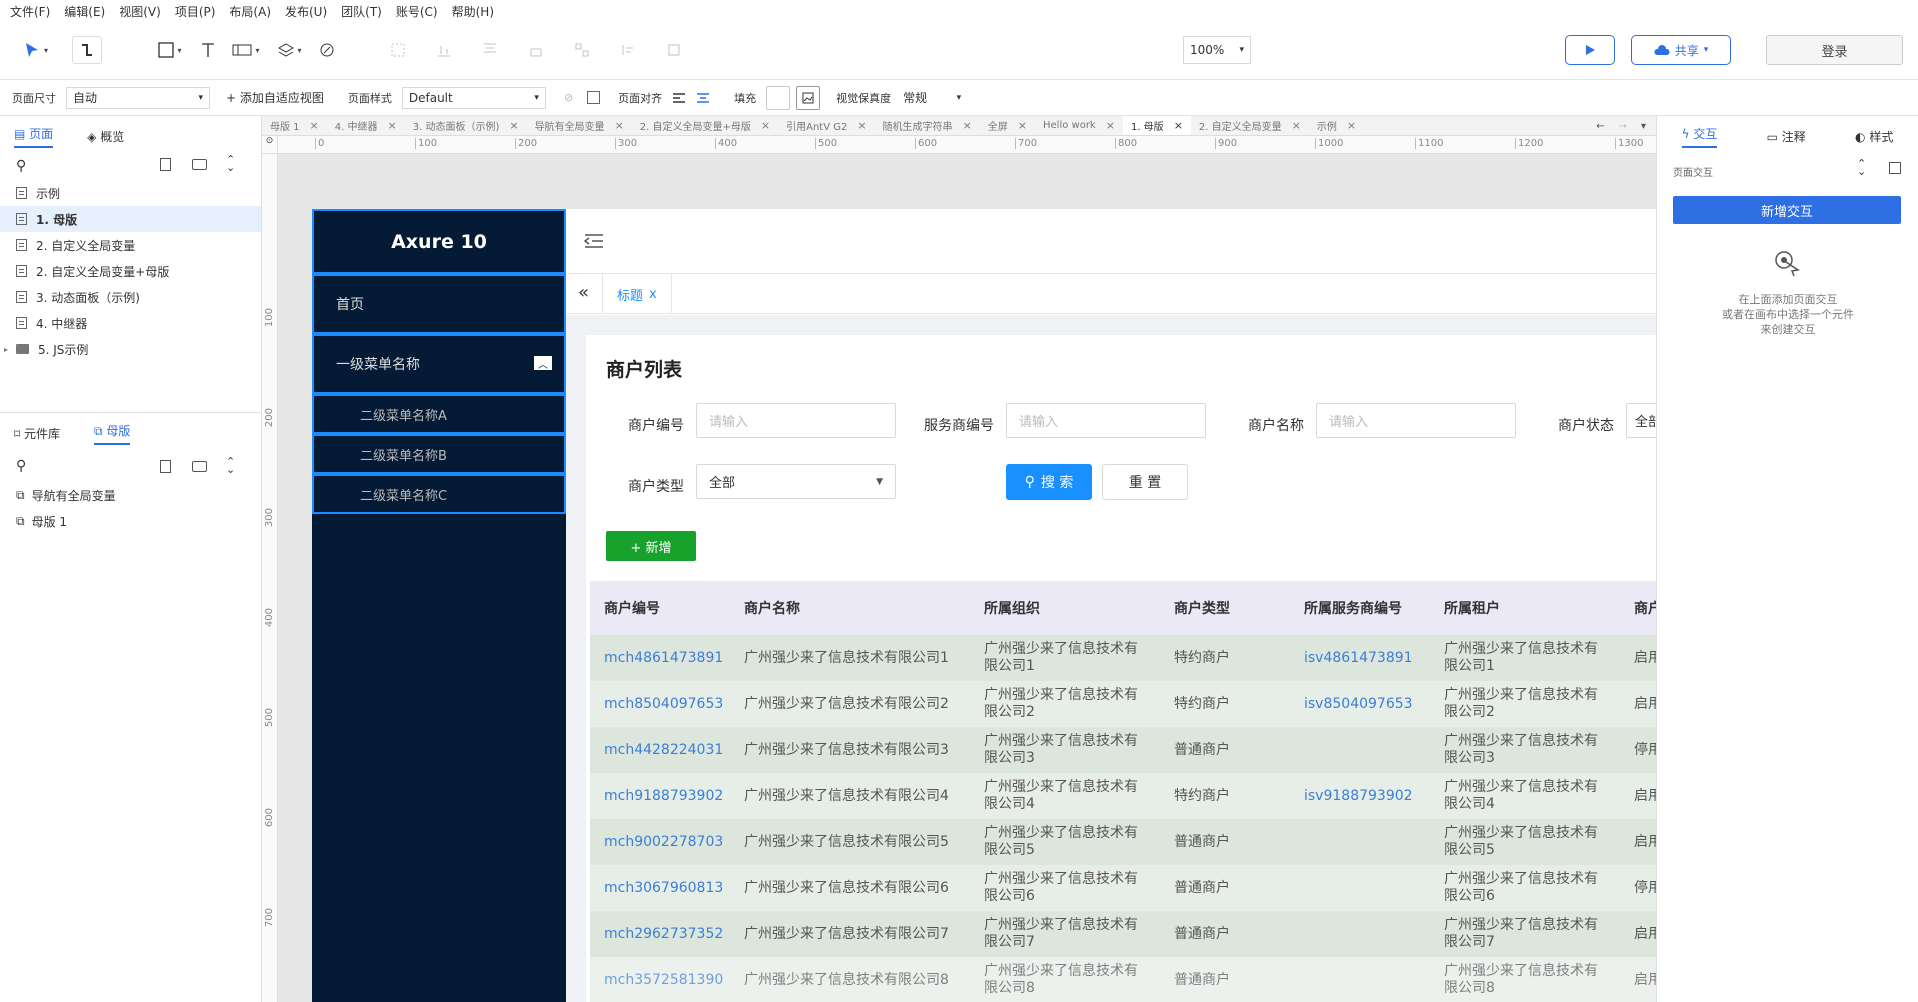  Describe the element at coordinates (808, 97) in the screenshot. I see `fill-image-button` at that location.